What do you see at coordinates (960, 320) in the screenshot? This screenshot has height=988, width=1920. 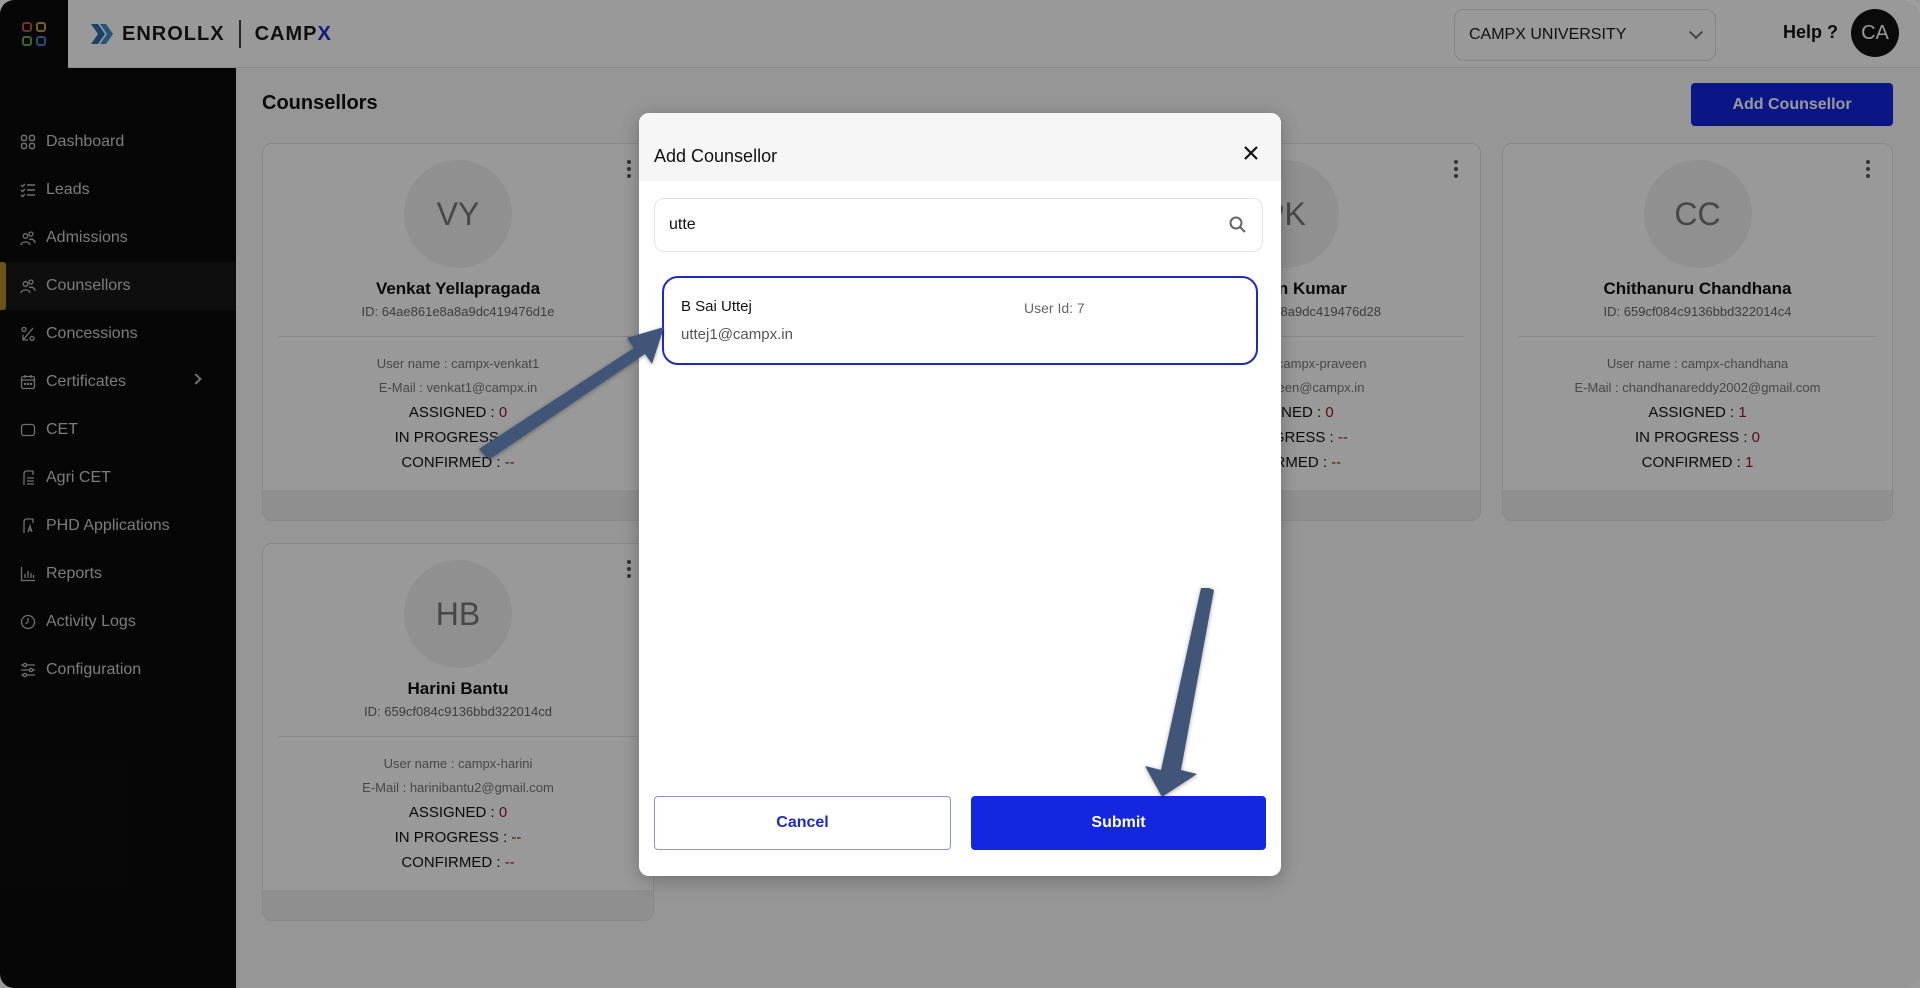 I see `search-result-item: B Sai Uttej uttej1@campx.in User Id: 7` at bounding box center [960, 320].